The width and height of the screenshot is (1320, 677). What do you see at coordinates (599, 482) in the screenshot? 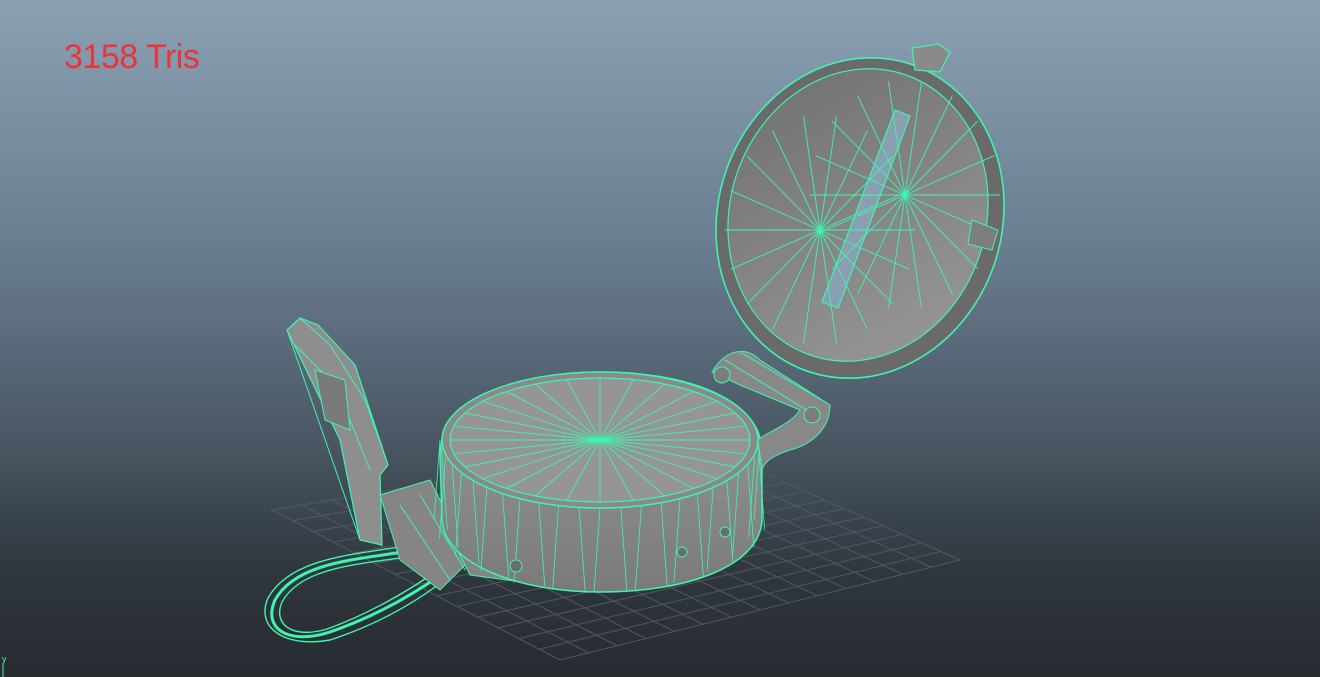
I see `compass-body` at bounding box center [599, 482].